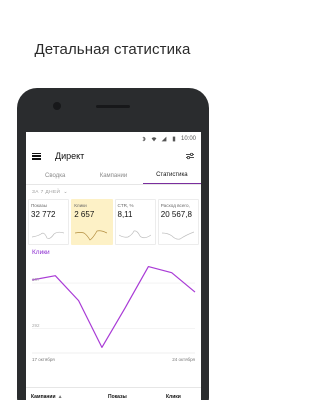 The image size is (320, 400). I want to click on page-headline: Детальная статистика, so click(112, 49).